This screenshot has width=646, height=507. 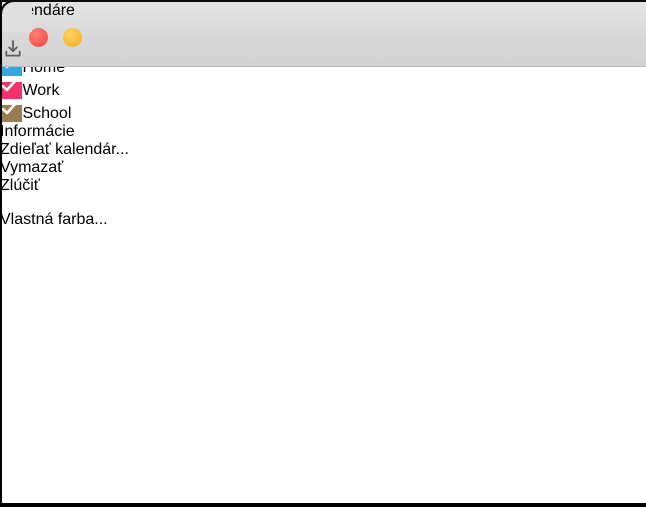 I want to click on menu-item-delete: Vymazať, so click(x=323, y=168).